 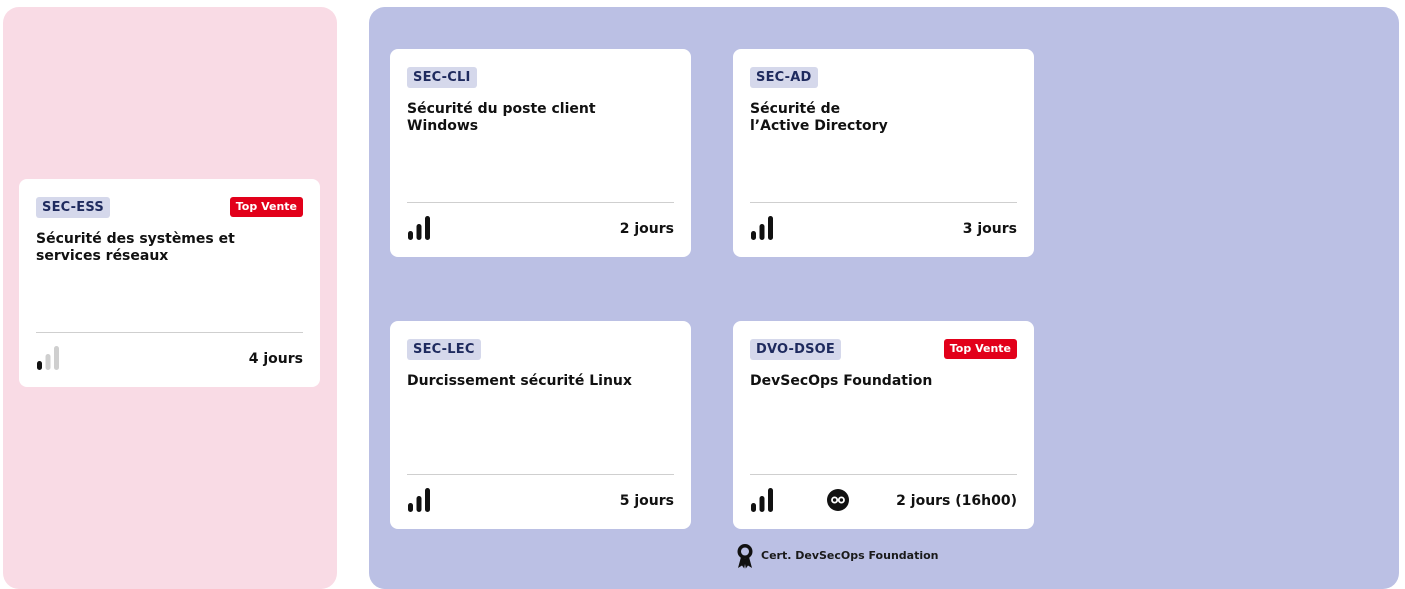 What do you see at coordinates (442, 77) in the screenshot?
I see `course-code: SEC-CLI` at bounding box center [442, 77].